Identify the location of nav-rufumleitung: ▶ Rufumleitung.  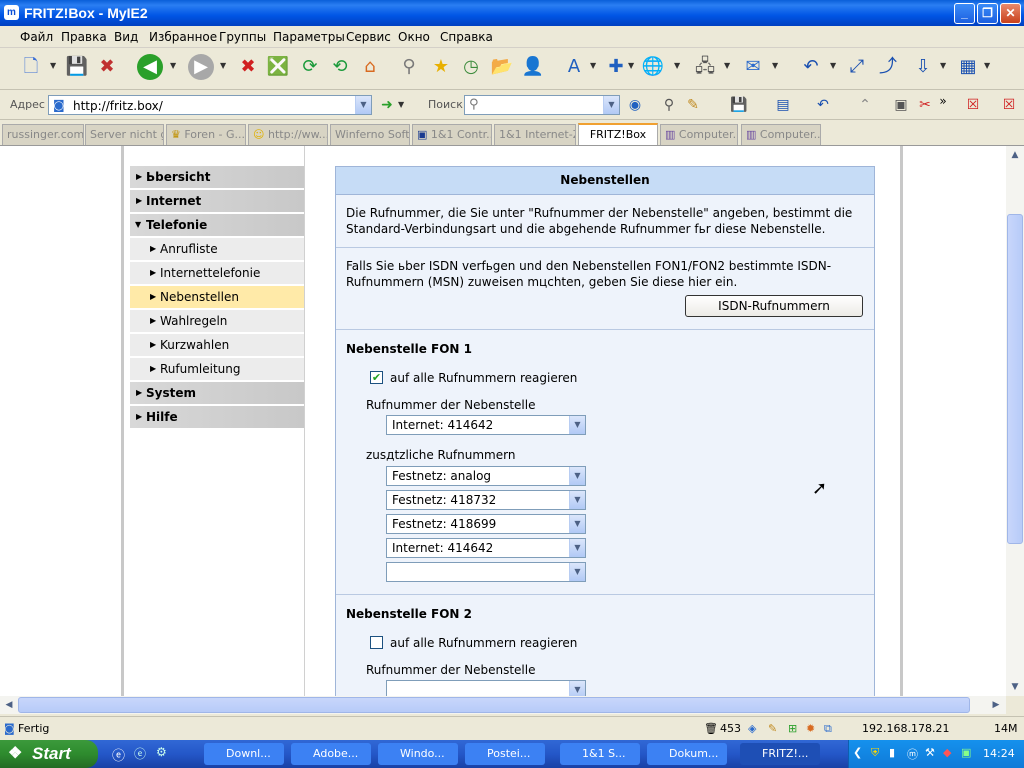
(217, 370).